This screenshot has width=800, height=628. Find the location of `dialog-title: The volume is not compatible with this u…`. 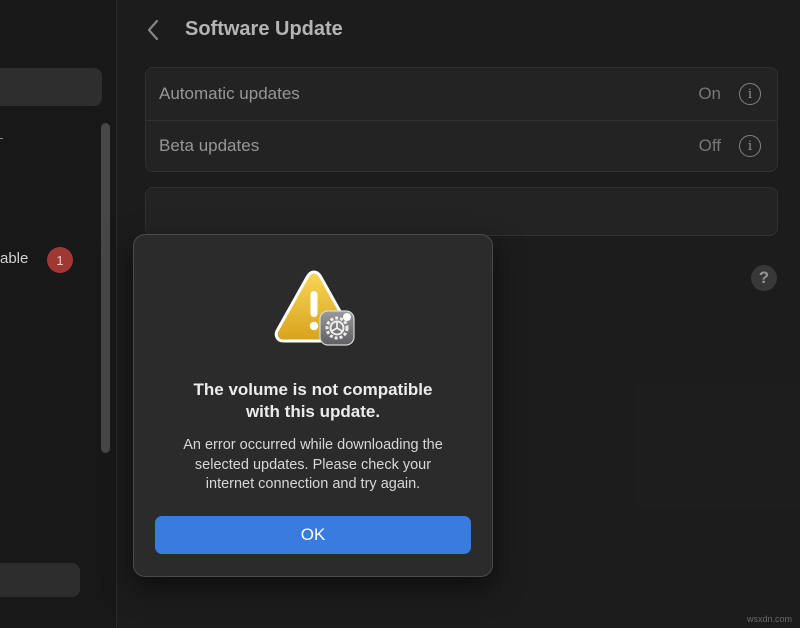

dialog-title: The volume is not compatible with this u… is located at coordinates (313, 401).